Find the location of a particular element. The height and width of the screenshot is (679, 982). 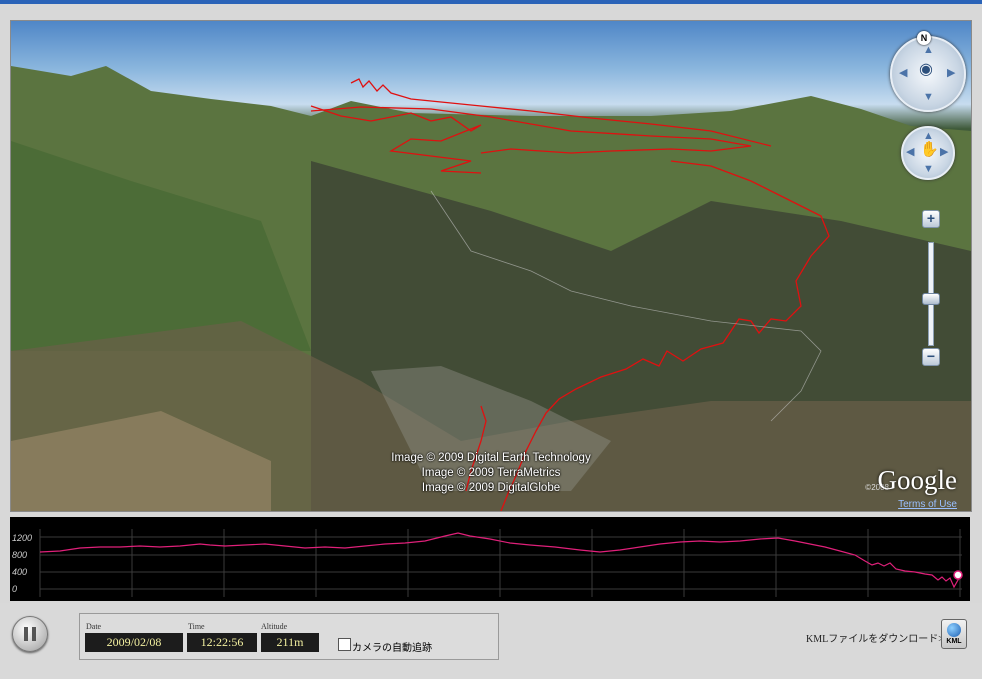

current-position-marker is located at coordinates (958, 575).